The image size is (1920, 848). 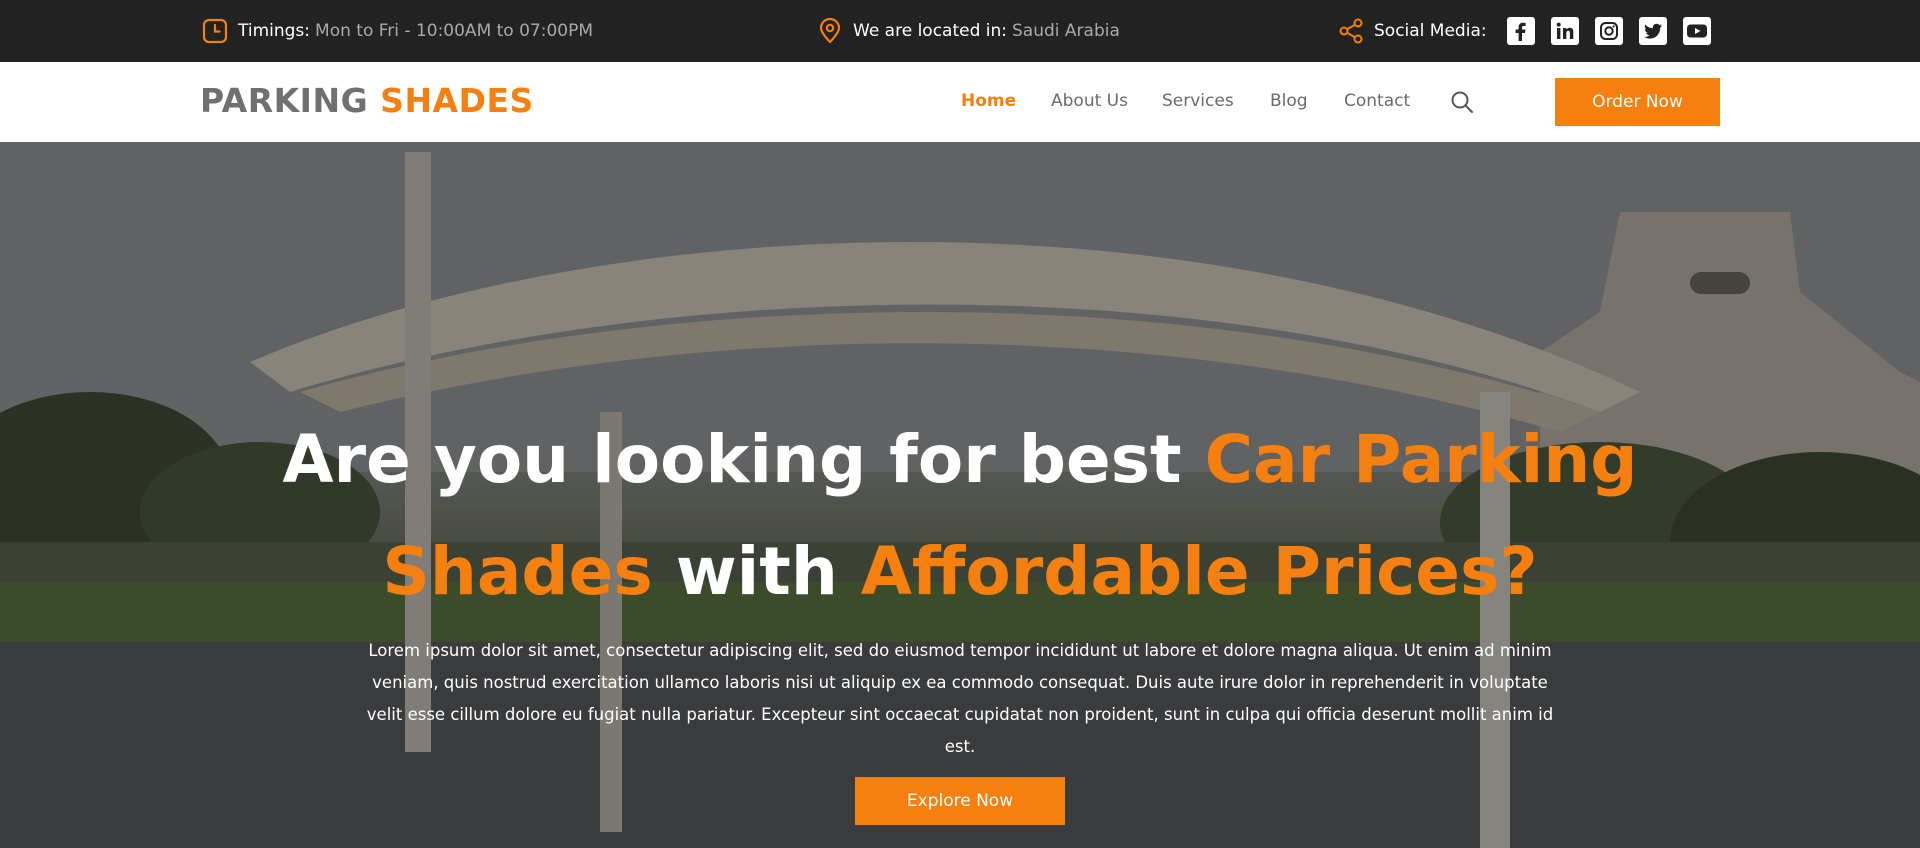 I want to click on instagram-icon, so click(x=1609, y=31).